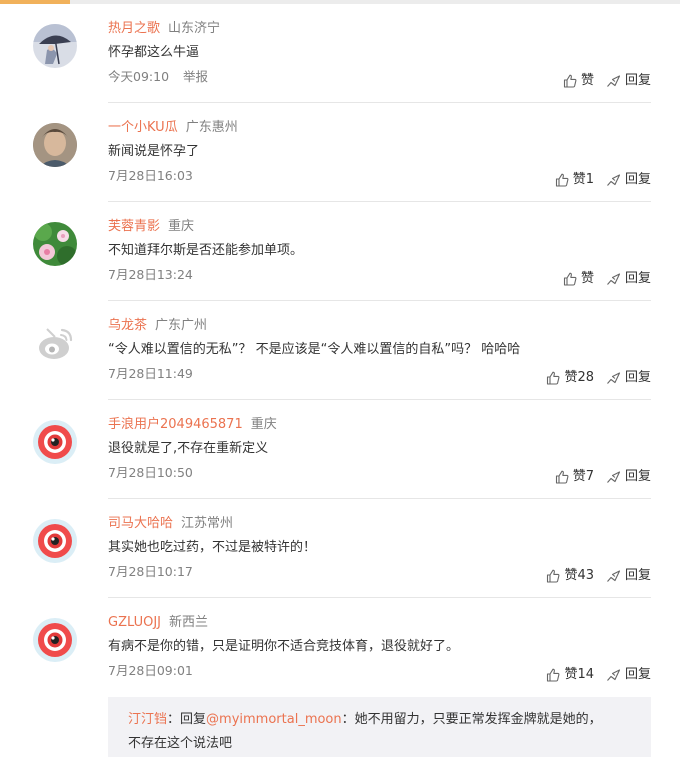  I want to click on username-link: 手浪用户2049465871, so click(175, 424).